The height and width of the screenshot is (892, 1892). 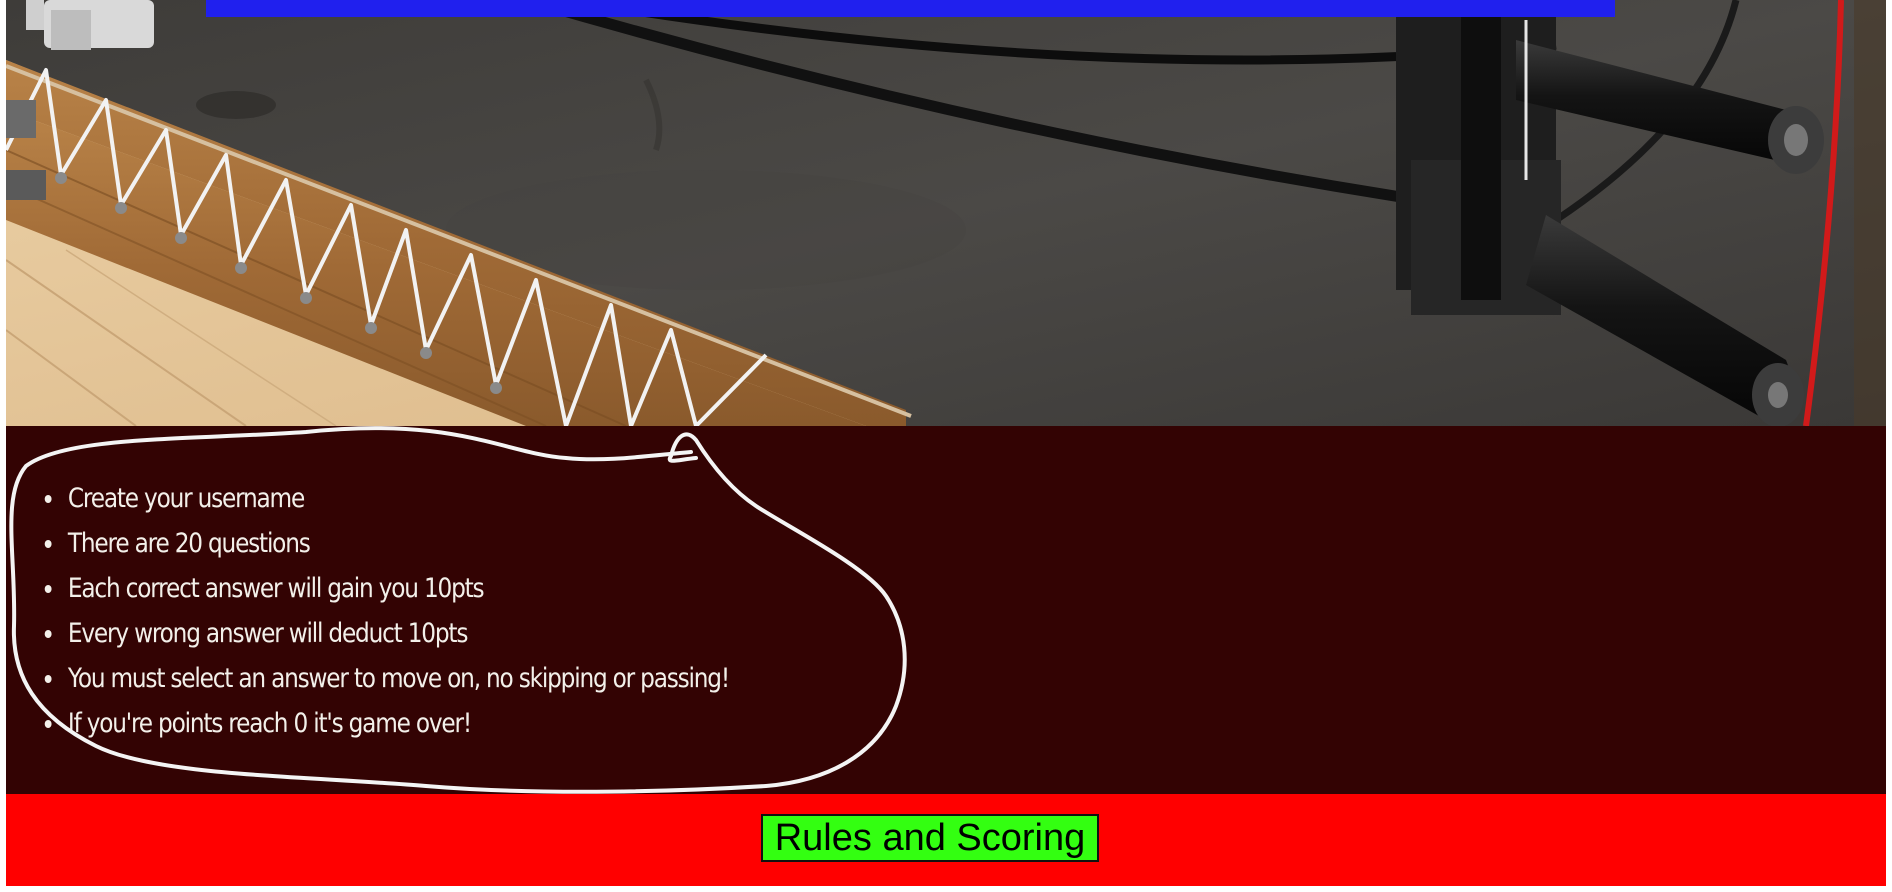 I want to click on footer: Rules and Scoring, so click(x=946, y=840).